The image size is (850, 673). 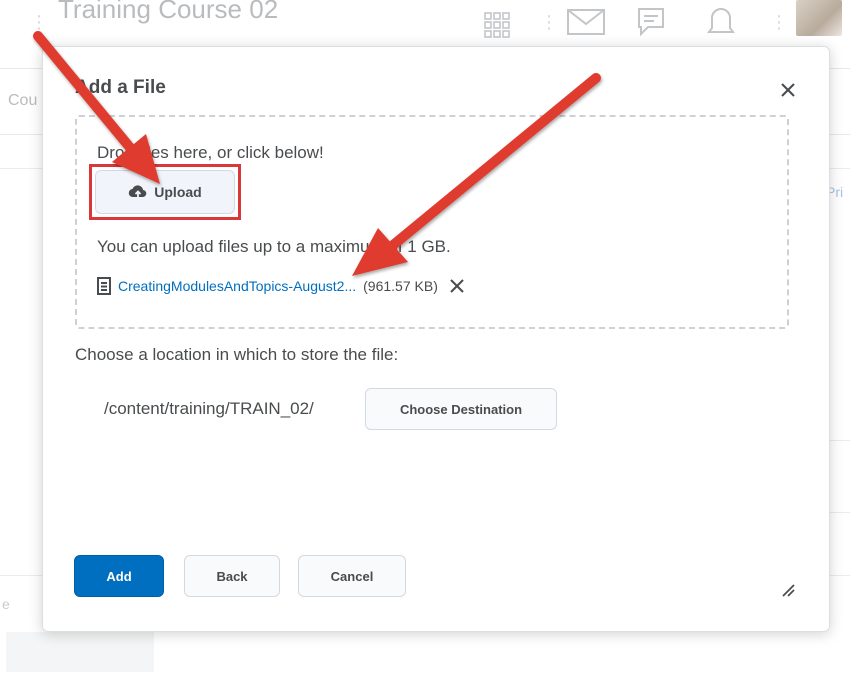 I want to click on grid-icon, so click(x=497, y=25).